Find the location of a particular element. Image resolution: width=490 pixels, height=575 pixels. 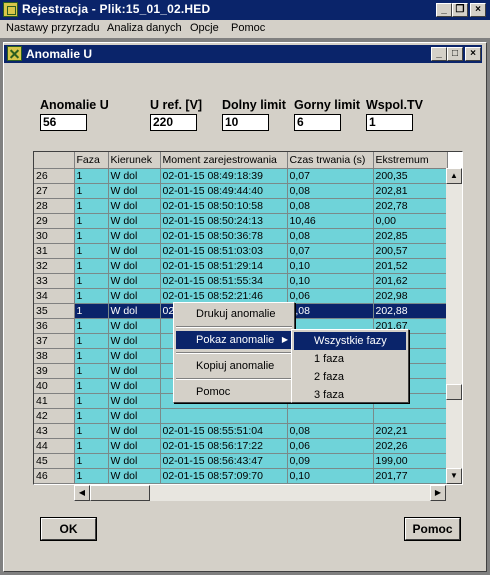

table-row: 46 1 W dol 02-01-15 08:57:09:70 0,10 201,77 is located at coordinates (241, 476).